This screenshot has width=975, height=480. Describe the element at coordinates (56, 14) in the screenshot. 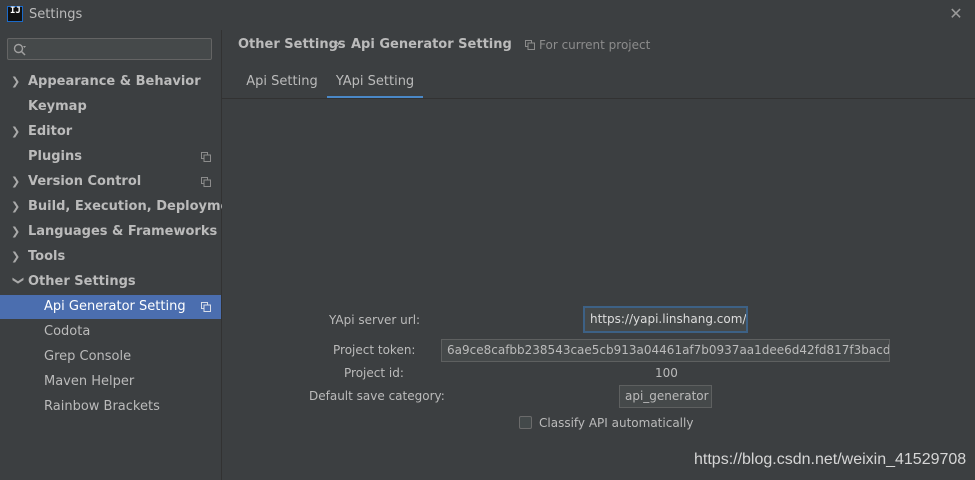

I see `window-title: Settings` at that location.